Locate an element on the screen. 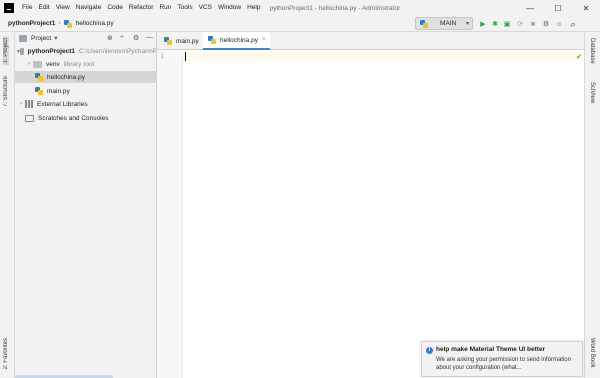  tree-item-label: Scratches and Consoles is located at coordinates (73, 118).